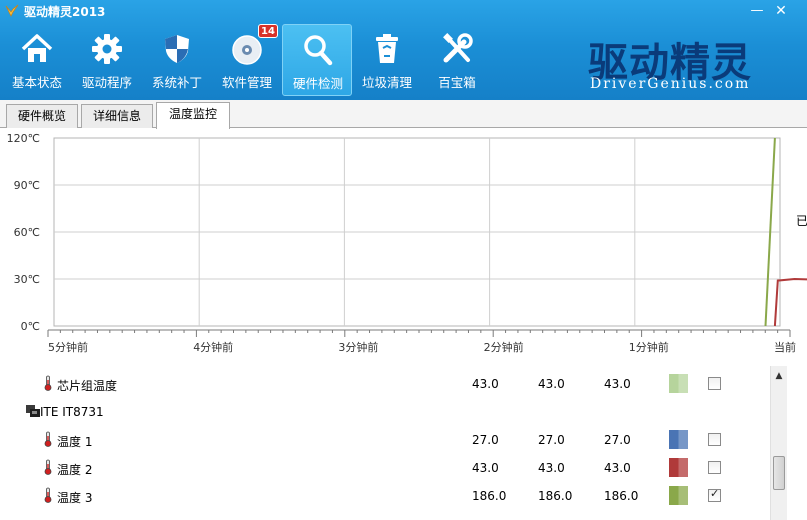 The image size is (807, 520). What do you see at coordinates (177, 49) in the screenshot?
I see `shield-icon` at bounding box center [177, 49].